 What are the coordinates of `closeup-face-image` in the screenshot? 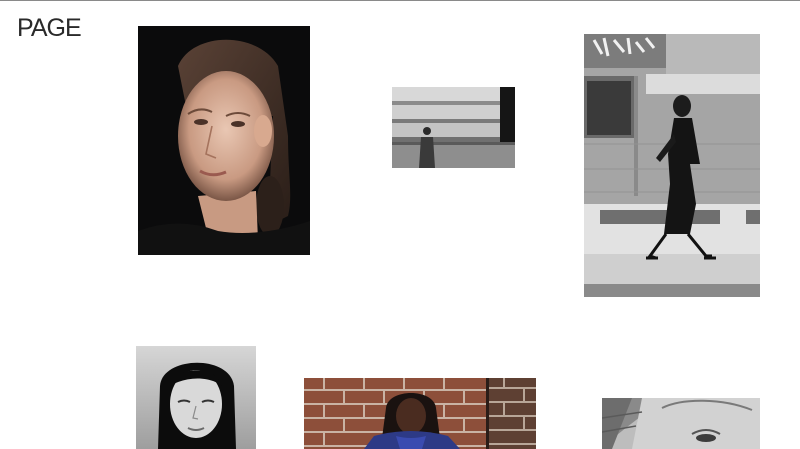 It's located at (681, 423).